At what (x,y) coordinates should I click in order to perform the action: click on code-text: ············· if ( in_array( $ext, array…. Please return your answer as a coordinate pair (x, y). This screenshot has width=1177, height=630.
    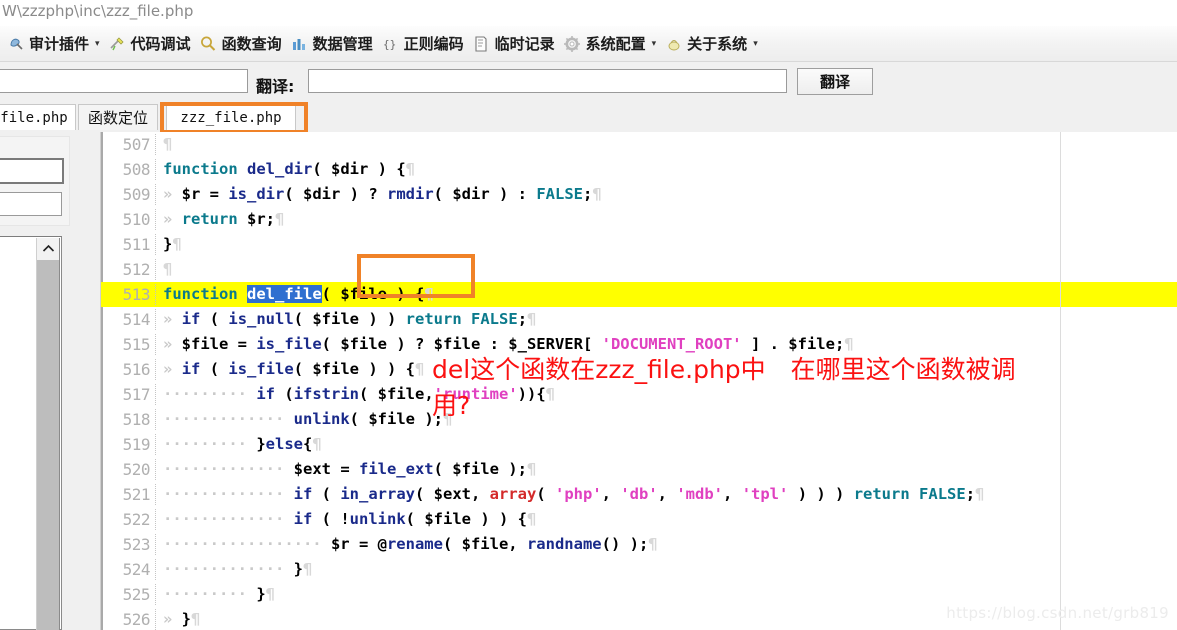
    Looking at the image, I should click on (574, 494).